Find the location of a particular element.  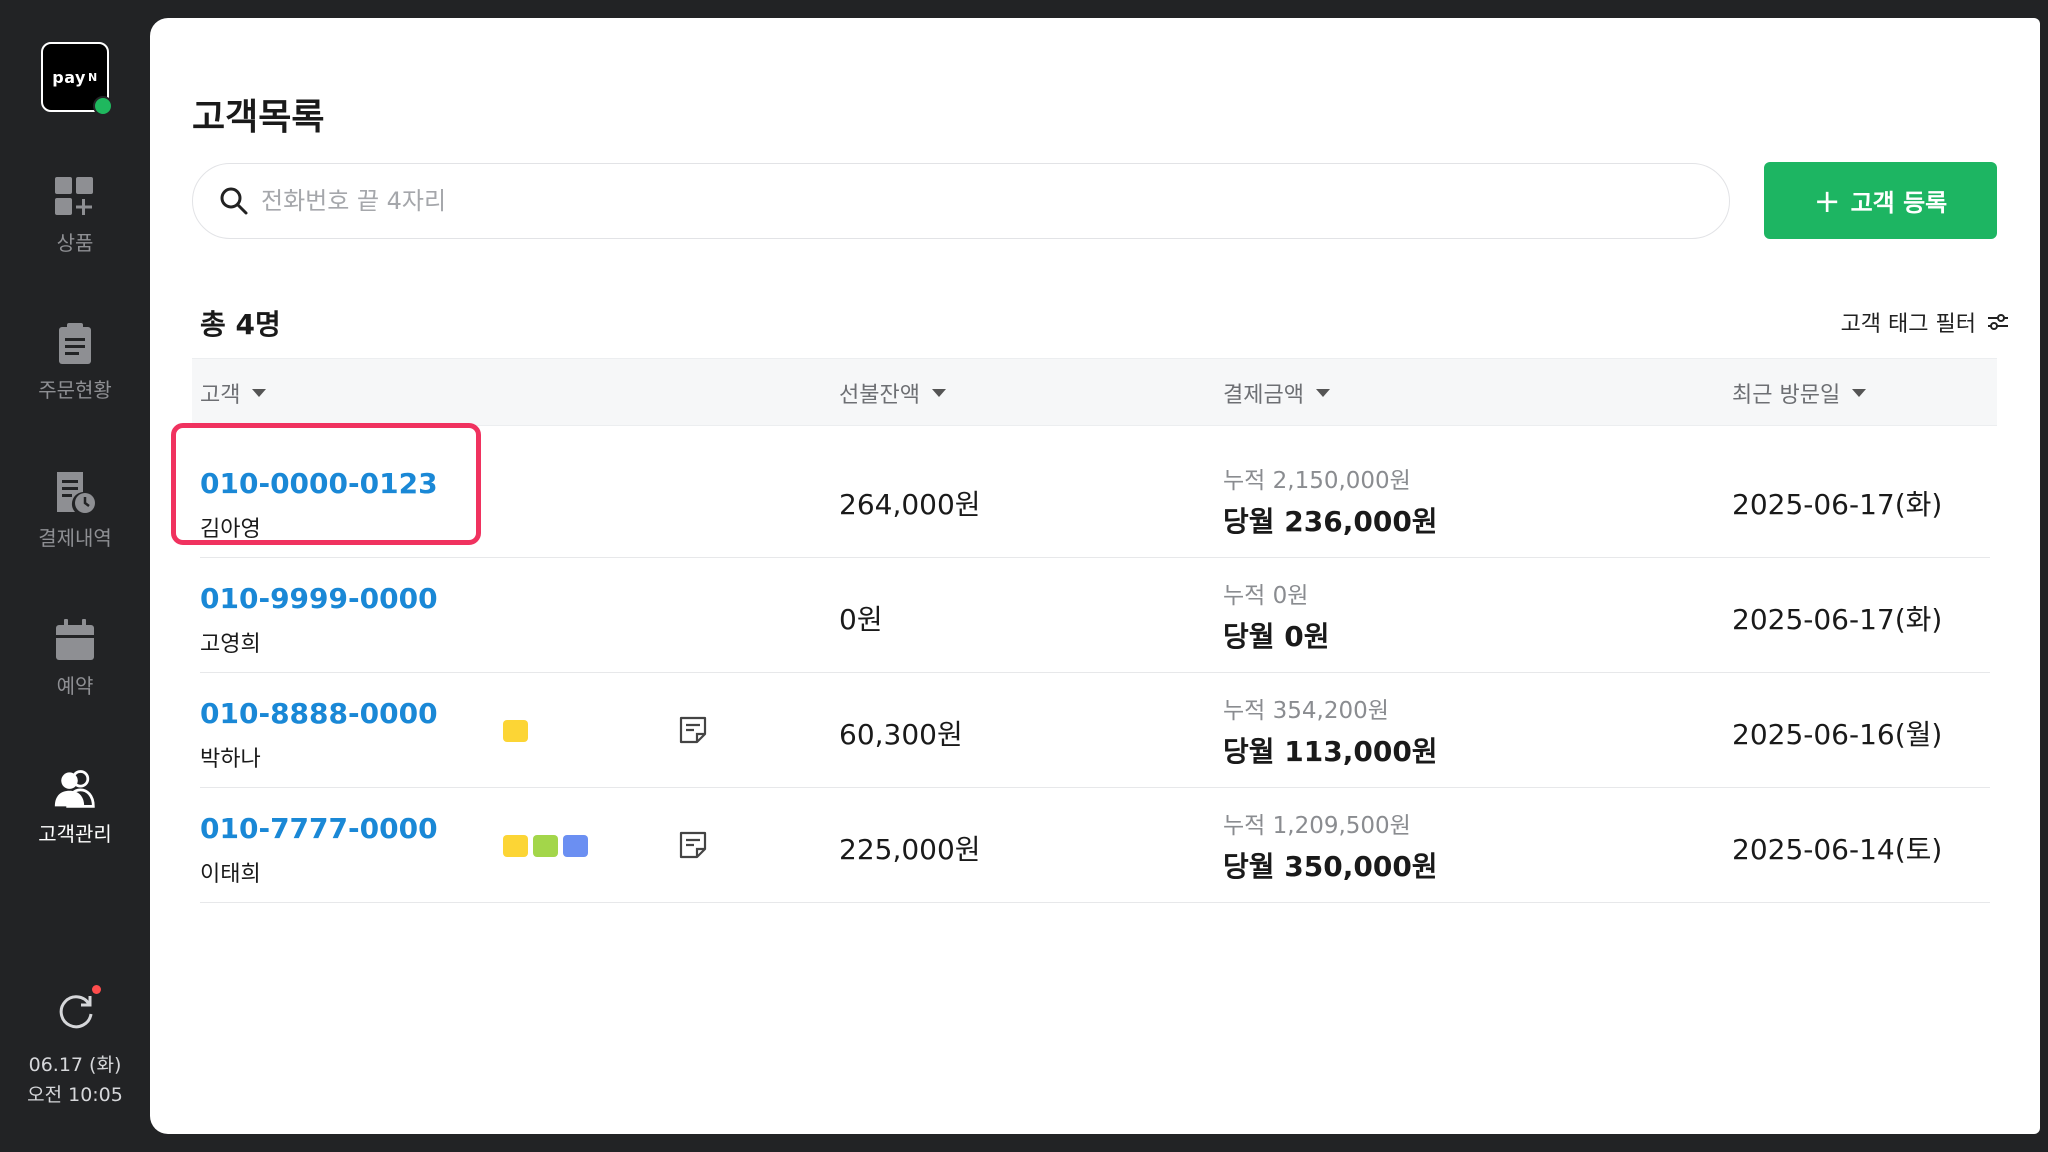

prepaid-balance: 60,300원 is located at coordinates (901, 734).